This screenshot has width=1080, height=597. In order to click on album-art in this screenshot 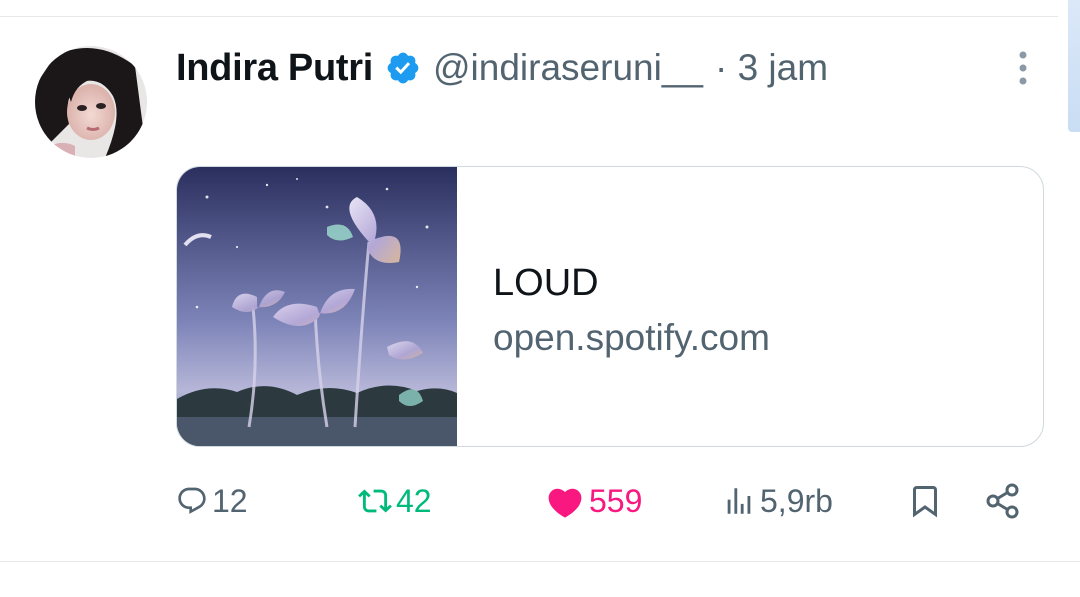, I will do `click(317, 306)`.